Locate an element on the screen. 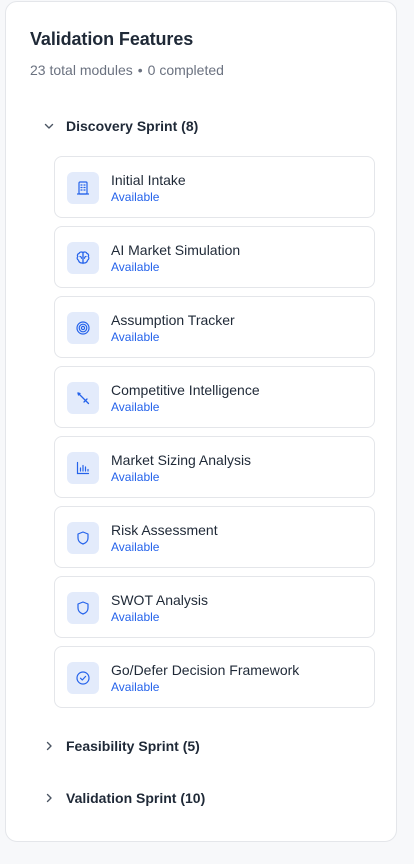  panel-title: Validation Features is located at coordinates (112, 39).